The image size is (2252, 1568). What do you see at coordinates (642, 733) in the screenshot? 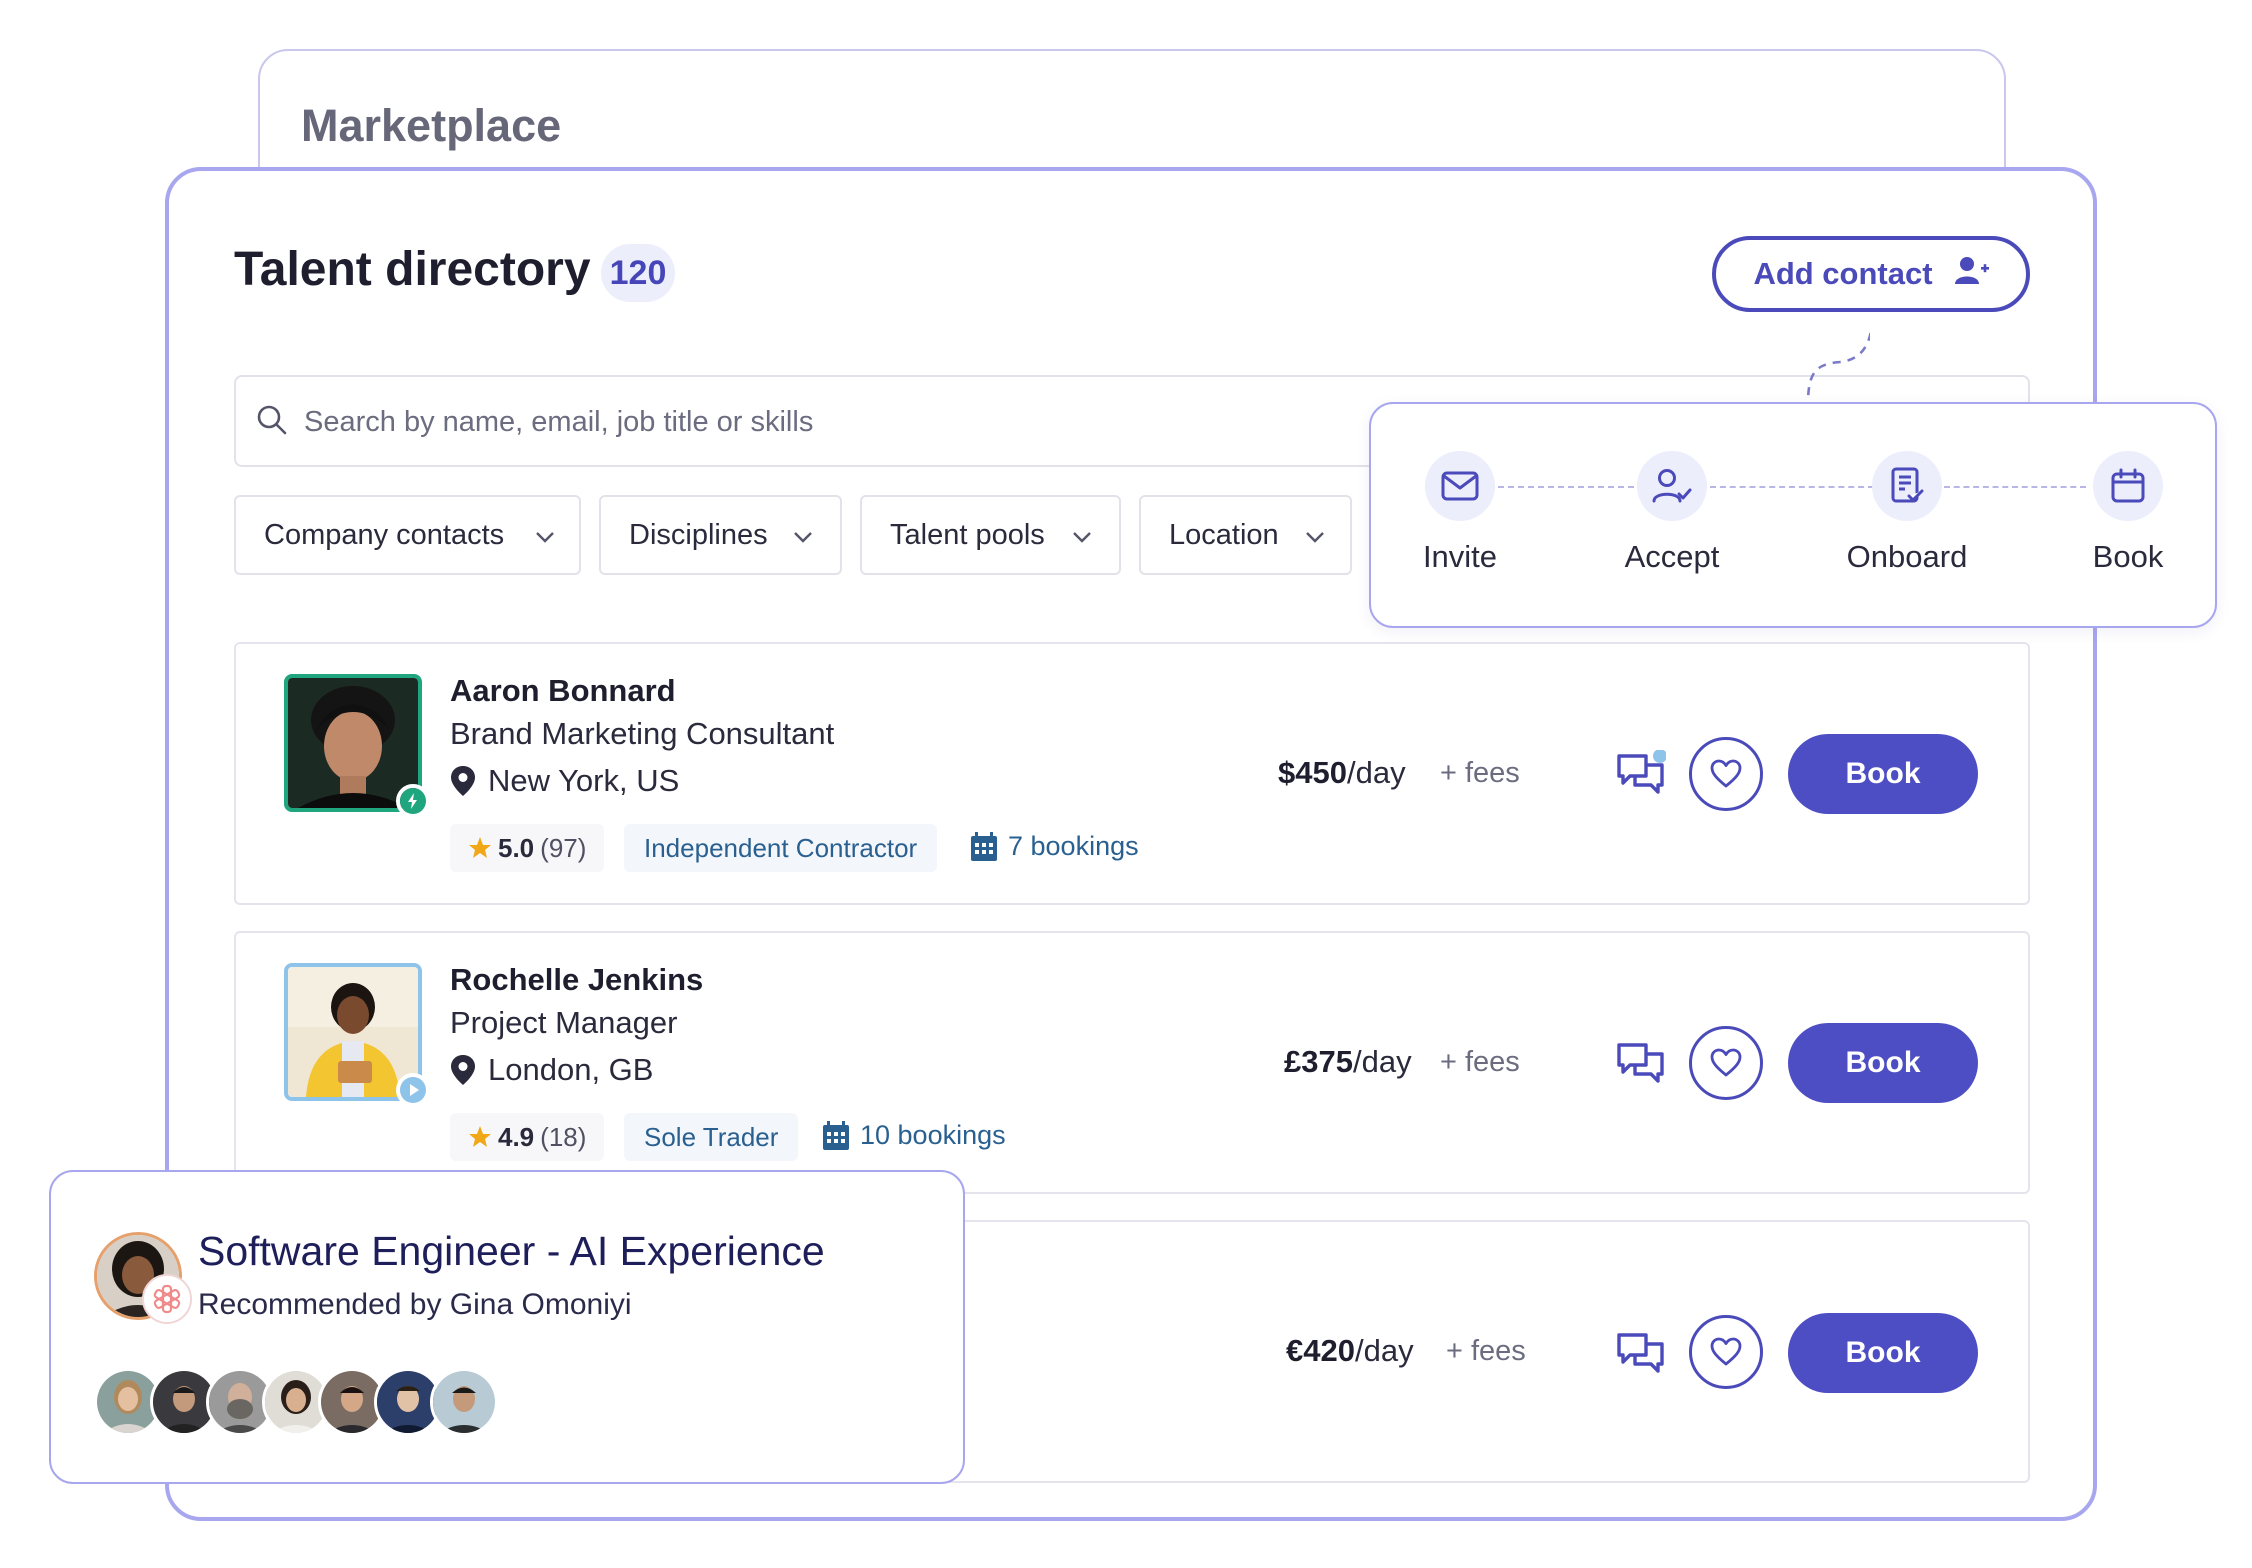
I see `talent-job-title: Brand Marketing Consultant` at bounding box center [642, 733].